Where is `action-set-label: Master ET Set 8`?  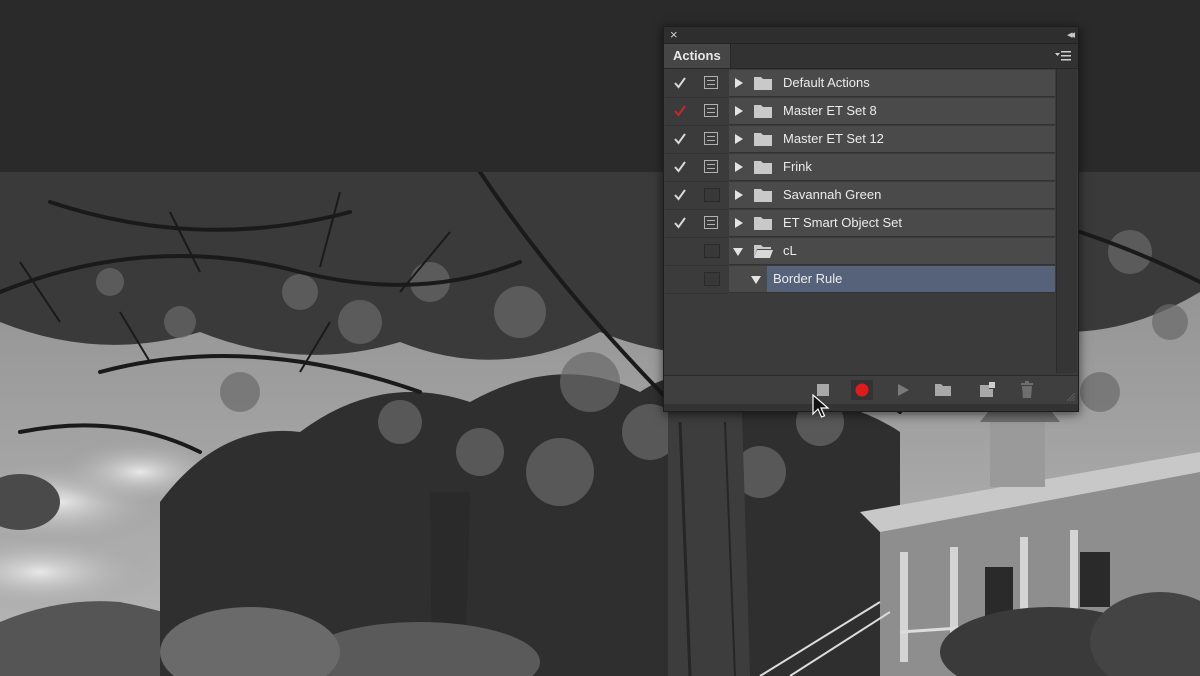
action-set-label: Master ET Set 8 is located at coordinates (830, 110).